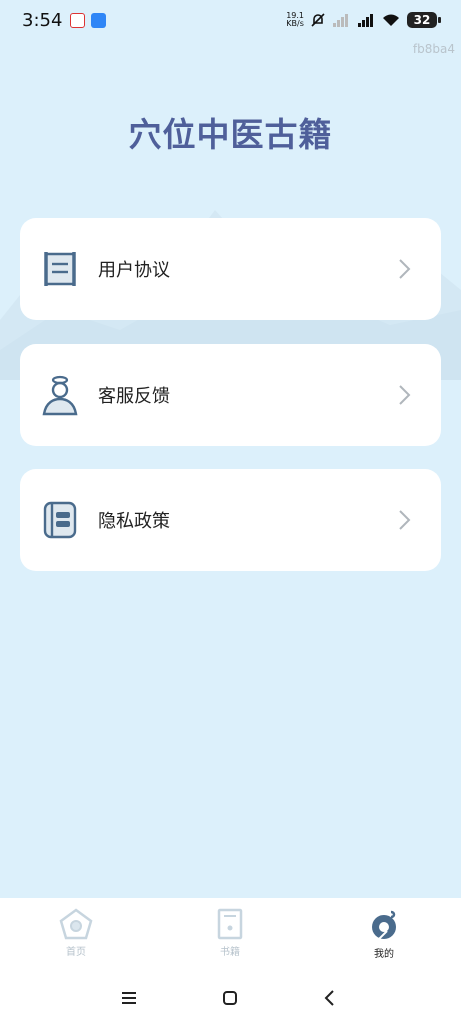 The width and height of the screenshot is (461, 1024). What do you see at coordinates (60, 269) in the screenshot?
I see `scroll-icon` at bounding box center [60, 269].